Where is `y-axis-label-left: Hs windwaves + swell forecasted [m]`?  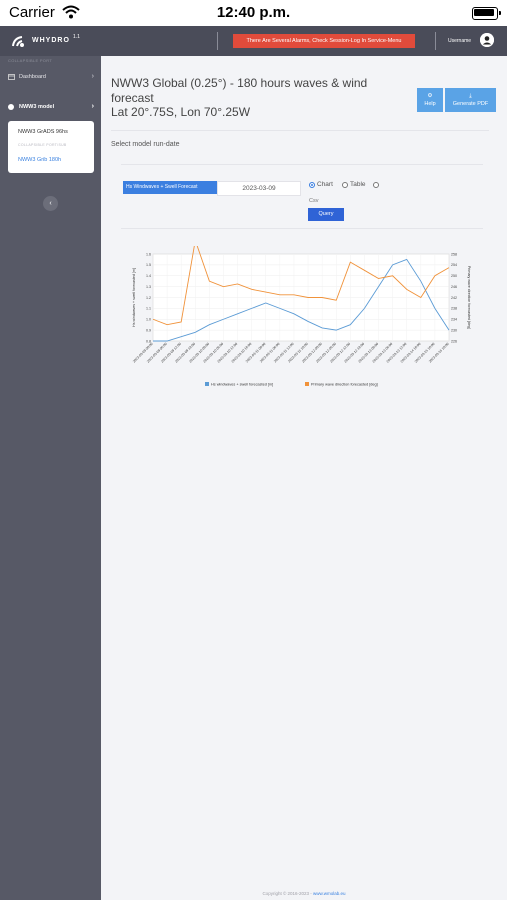
y-axis-label-left: Hs windwaves + swell forecasted [m] is located at coordinates (134, 297).